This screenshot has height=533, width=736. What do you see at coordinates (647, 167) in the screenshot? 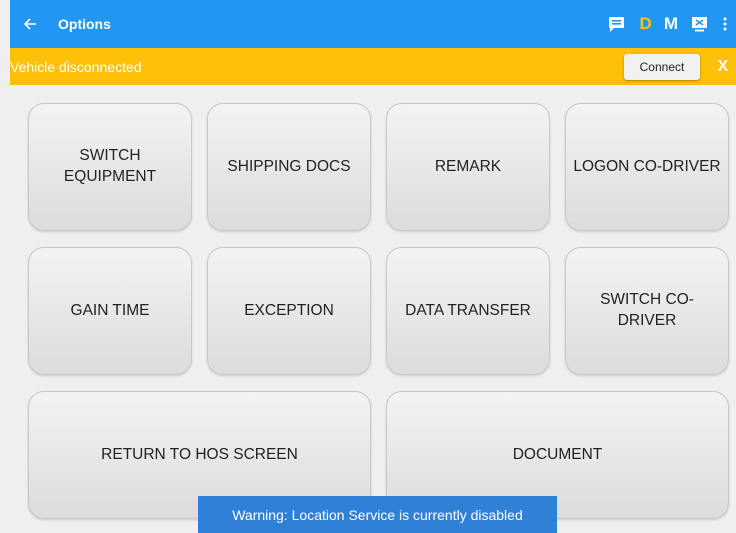
I see `logon-co-driver-button: LOGON CO-DRIVER` at bounding box center [647, 167].